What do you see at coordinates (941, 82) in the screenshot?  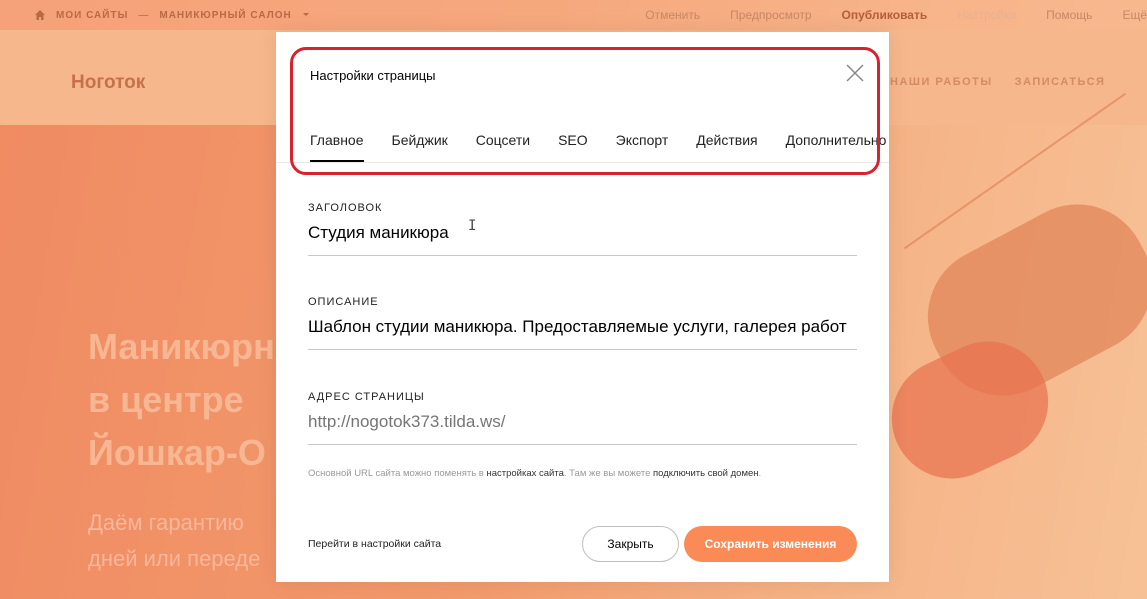 I see `site-nav-works: НАШИ РАБОТЫ` at bounding box center [941, 82].